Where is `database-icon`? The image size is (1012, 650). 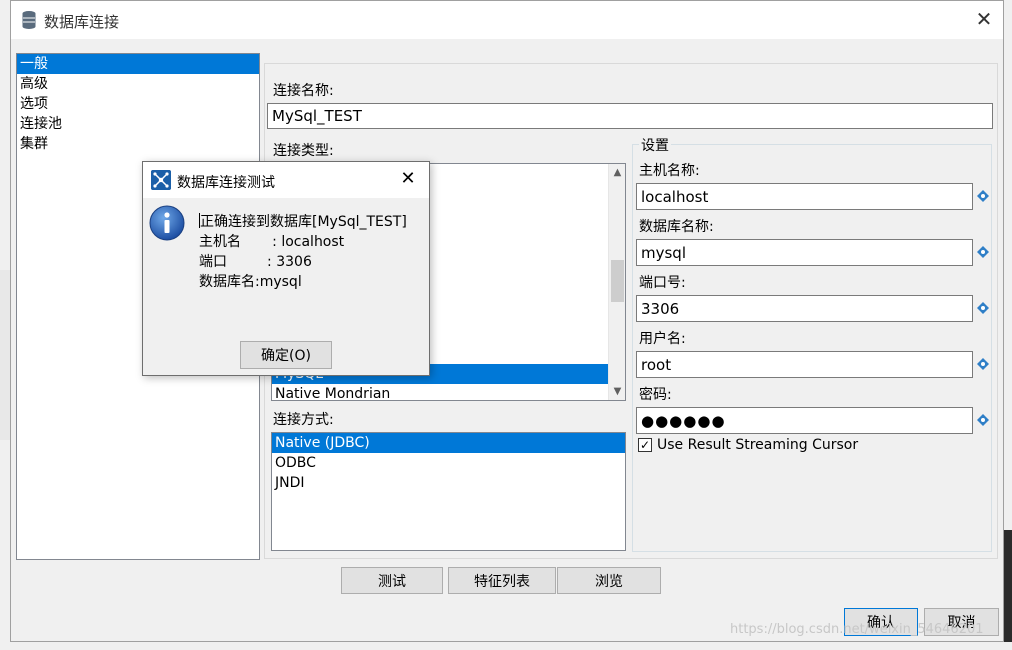 database-icon is located at coordinates (29, 20).